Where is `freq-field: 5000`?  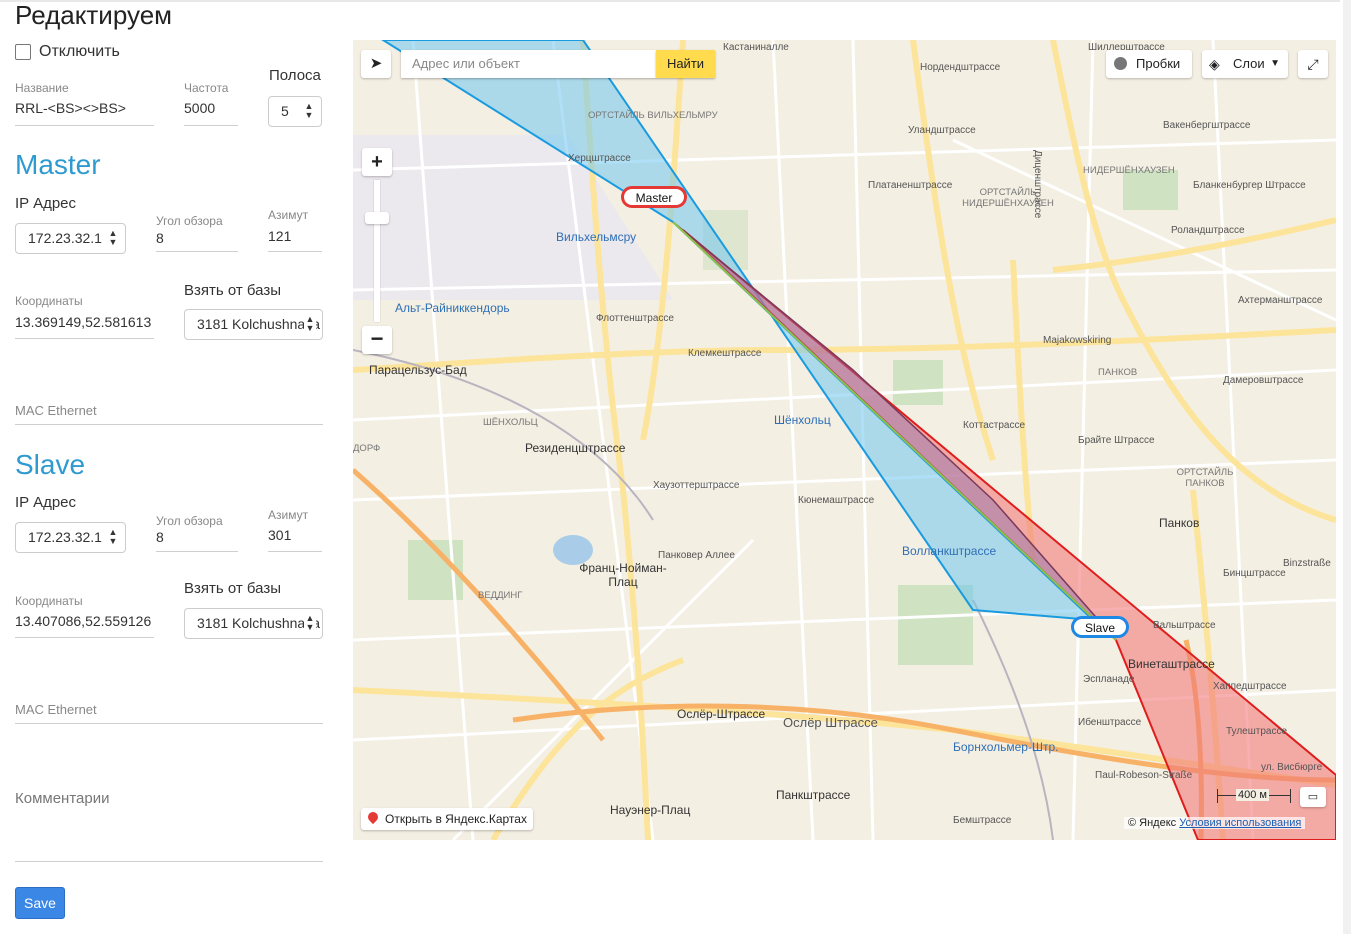 freq-field: 5000 is located at coordinates (199, 108).